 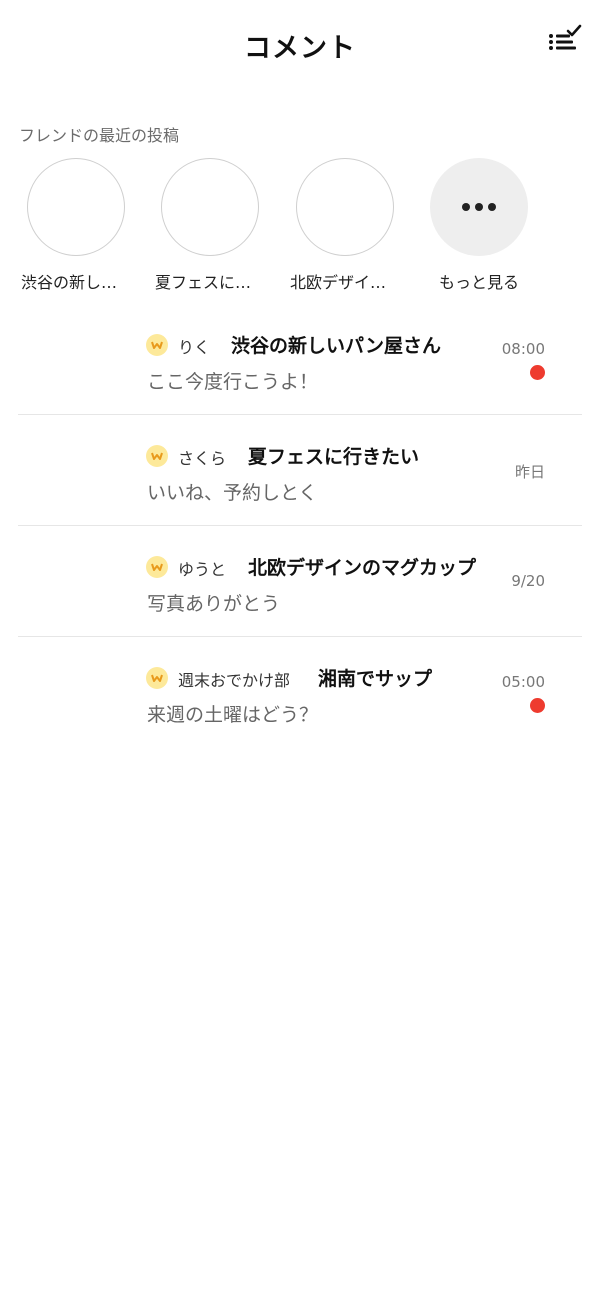 I want to click on recent-post-label: 渋谷の新しいパン屋さん, so click(x=76, y=282).